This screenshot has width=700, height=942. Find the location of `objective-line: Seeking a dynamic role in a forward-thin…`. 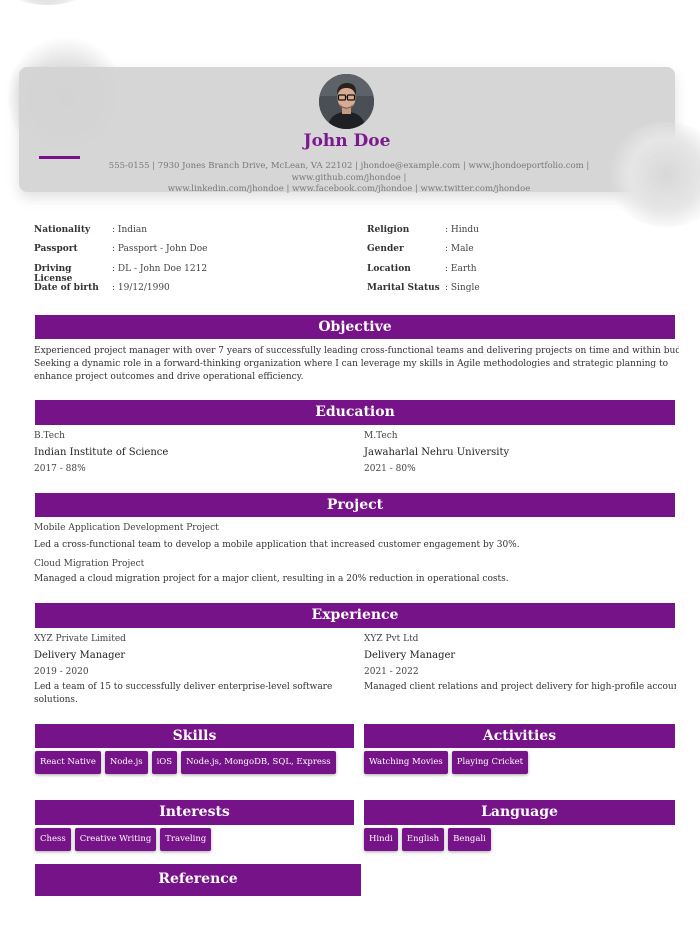

objective-line: Seeking a dynamic role in a forward-thin… is located at coordinates (351, 364).